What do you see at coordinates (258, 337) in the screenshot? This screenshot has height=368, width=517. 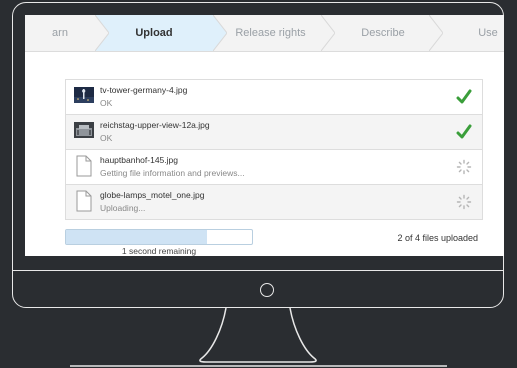 I see `monitor-stand` at bounding box center [258, 337].